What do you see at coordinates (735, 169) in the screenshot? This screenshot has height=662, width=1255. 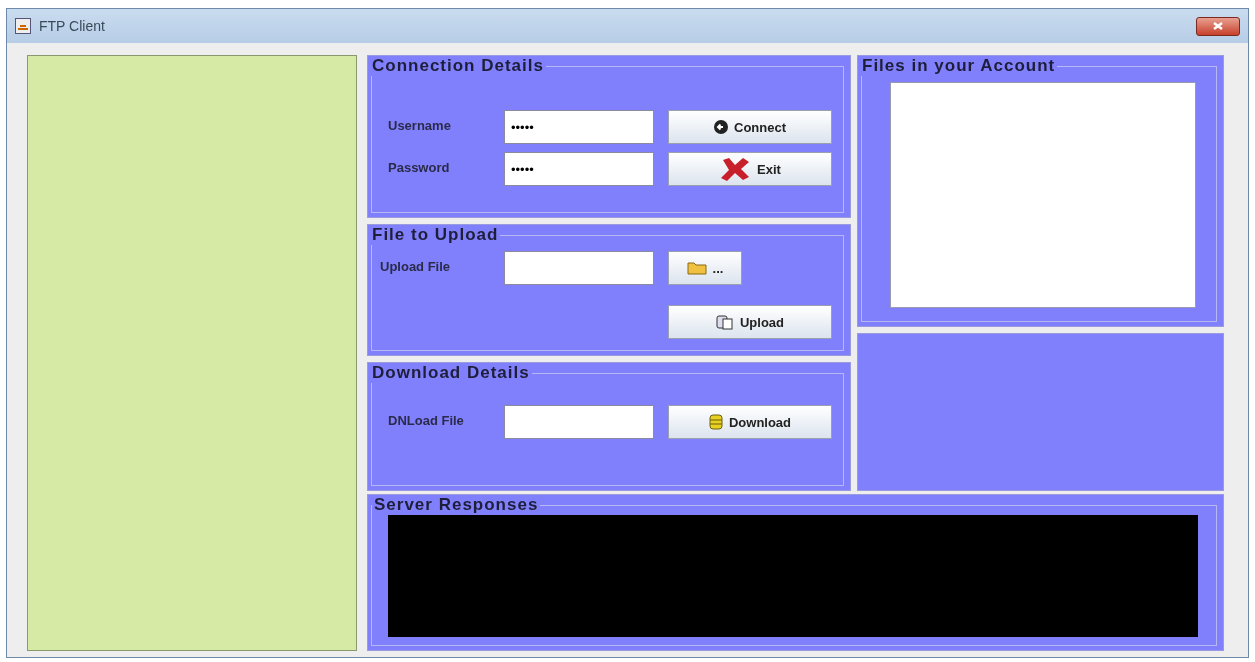 I see `cross-icon` at bounding box center [735, 169].